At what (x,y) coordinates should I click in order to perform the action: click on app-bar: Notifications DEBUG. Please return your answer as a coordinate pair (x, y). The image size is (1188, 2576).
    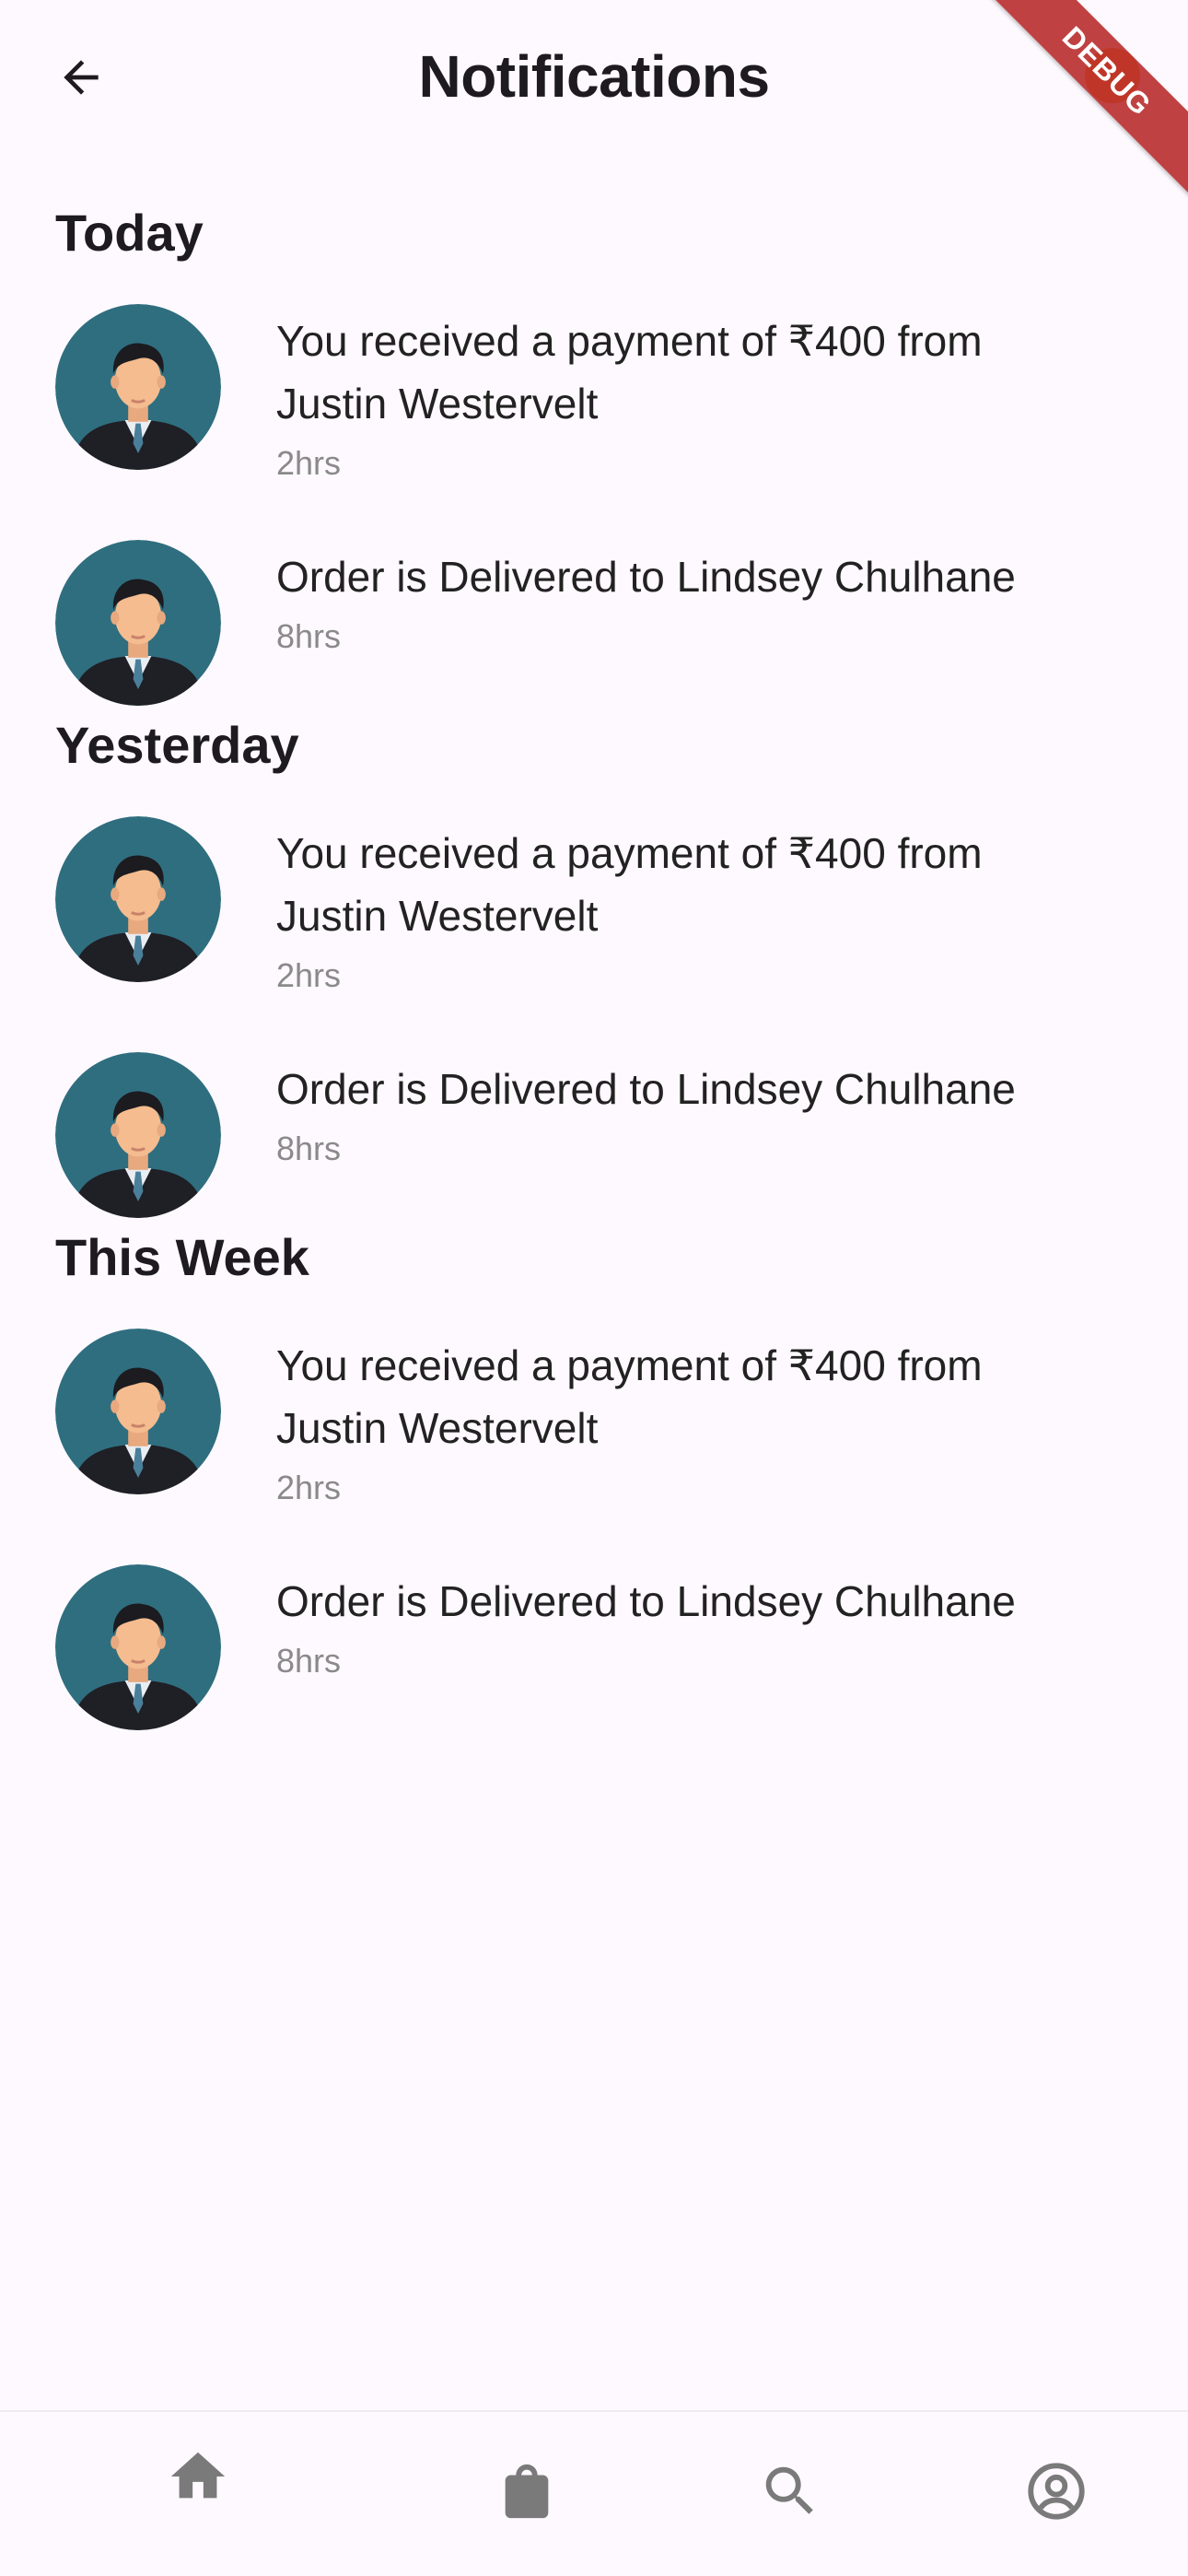
    Looking at the image, I should click on (594, 111).